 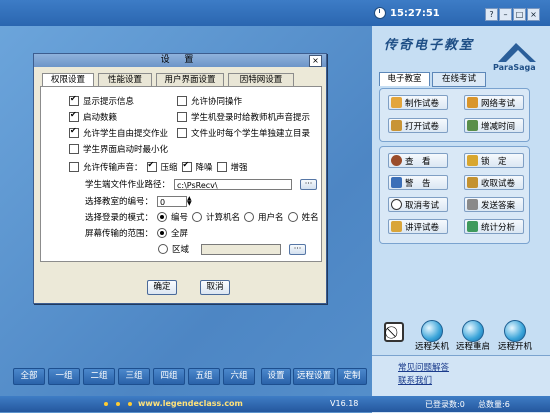 I want to click on warning-icon, so click(x=396, y=182).